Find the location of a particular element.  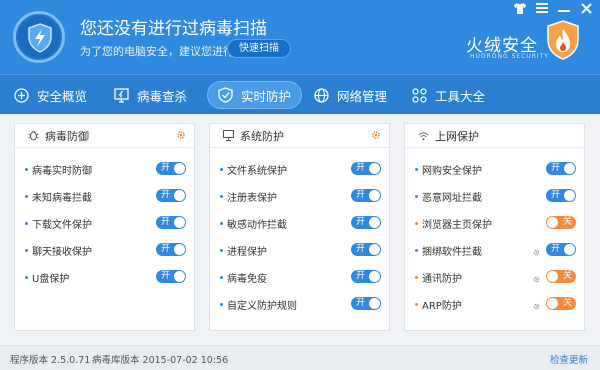

page-title: 您还没有进行过病毒扫描 is located at coordinates (173, 29).